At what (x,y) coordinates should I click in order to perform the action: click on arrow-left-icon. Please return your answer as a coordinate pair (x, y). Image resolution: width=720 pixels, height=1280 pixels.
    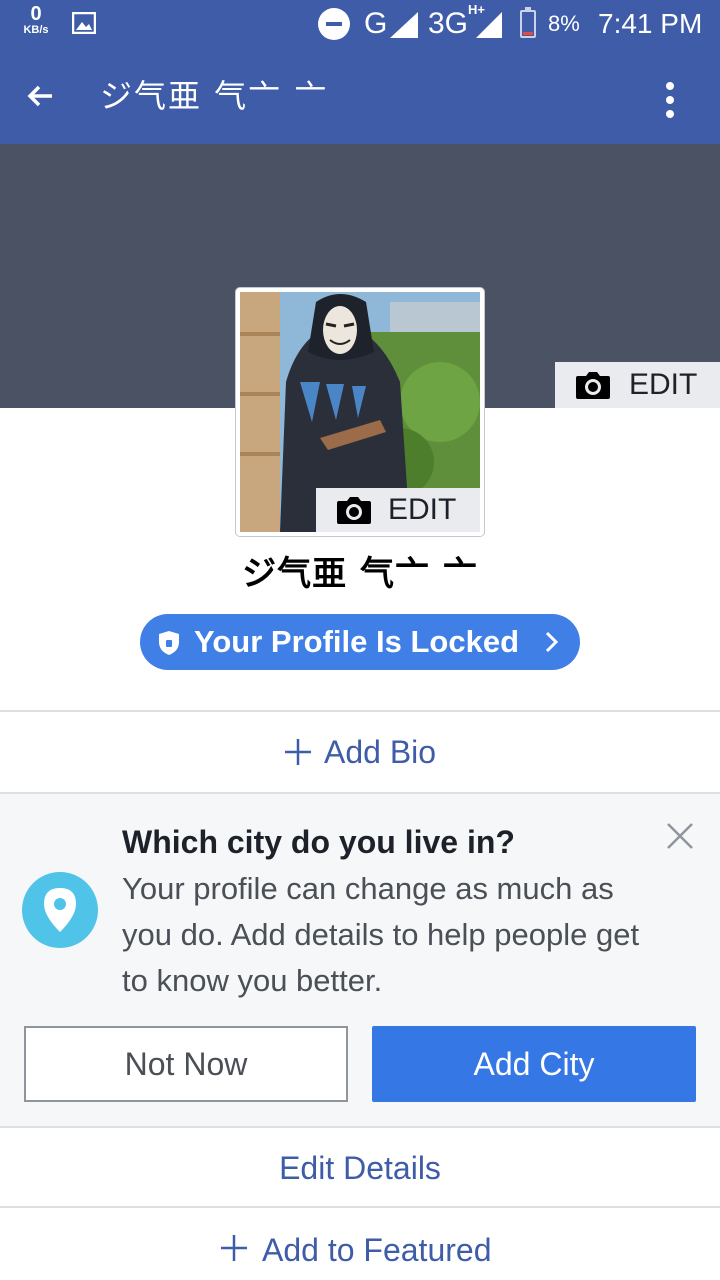
    Looking at the image, I should click on (40, 96).